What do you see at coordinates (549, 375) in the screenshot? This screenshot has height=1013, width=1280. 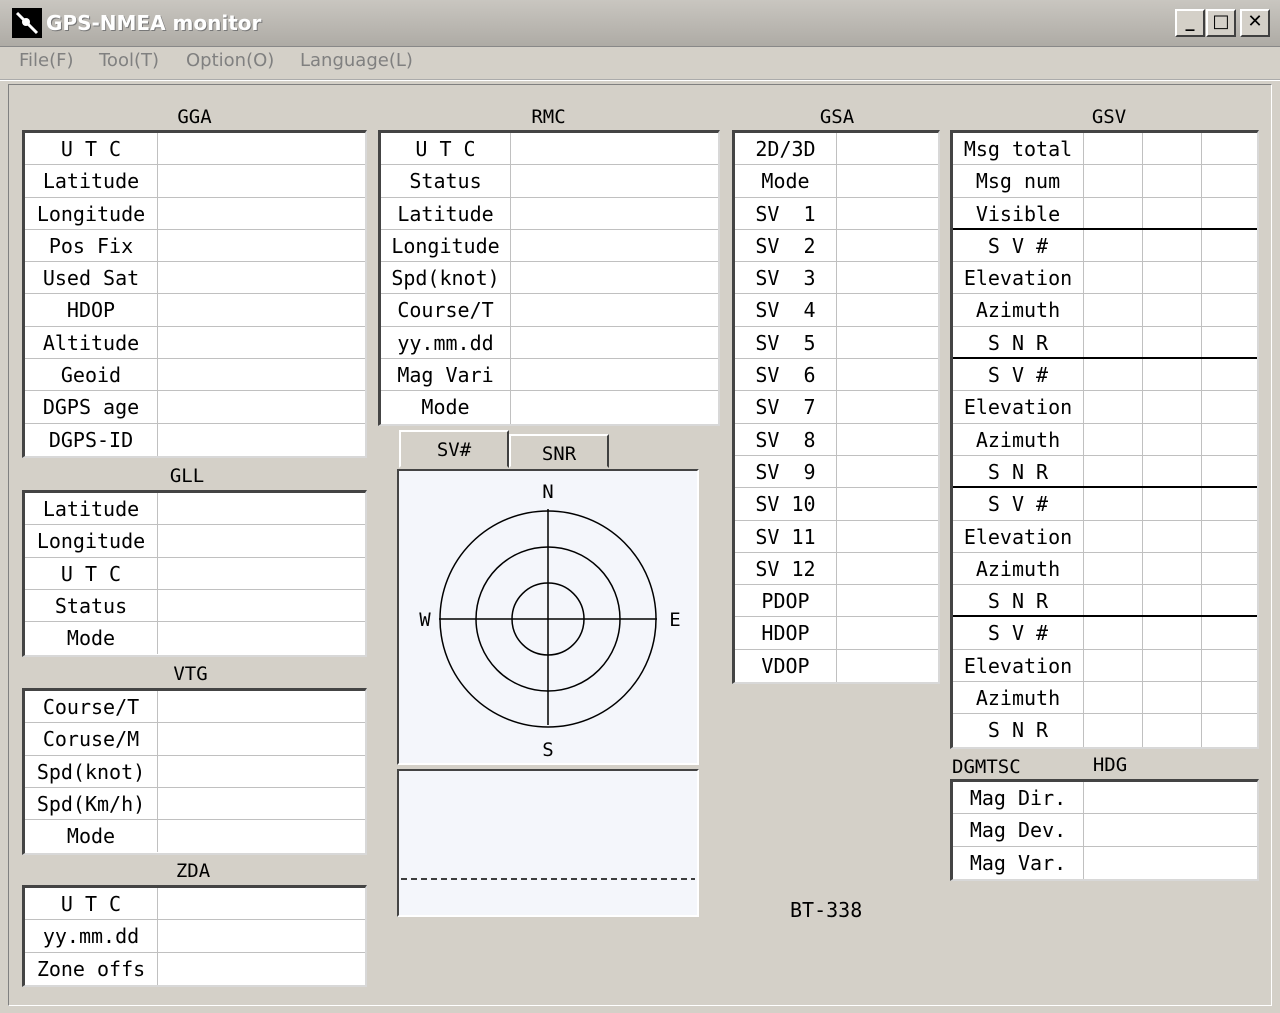 I see `rmc-row: Mag Vari` at bounding box center [549, 375].